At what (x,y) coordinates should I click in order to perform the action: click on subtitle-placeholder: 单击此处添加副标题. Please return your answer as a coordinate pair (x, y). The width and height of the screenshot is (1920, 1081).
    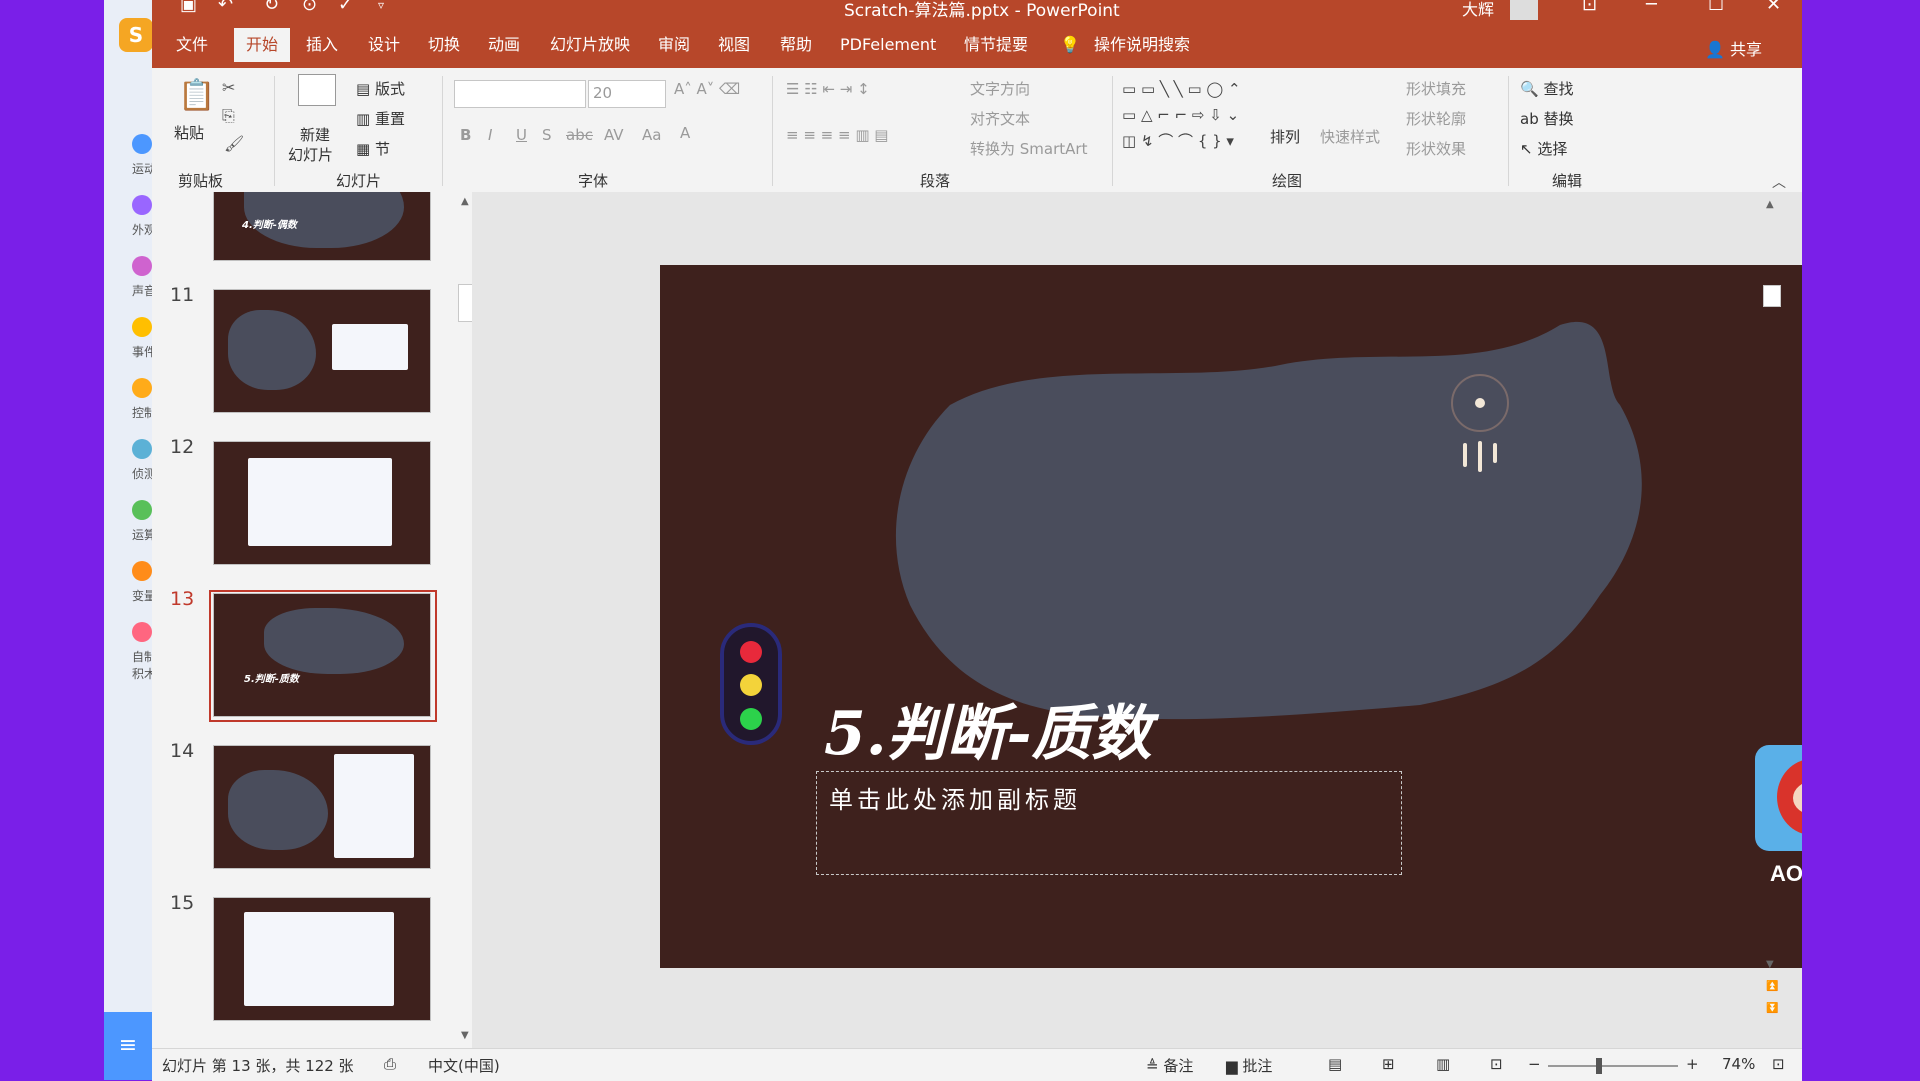
    Looking at the image, I should click on (1109, 823).